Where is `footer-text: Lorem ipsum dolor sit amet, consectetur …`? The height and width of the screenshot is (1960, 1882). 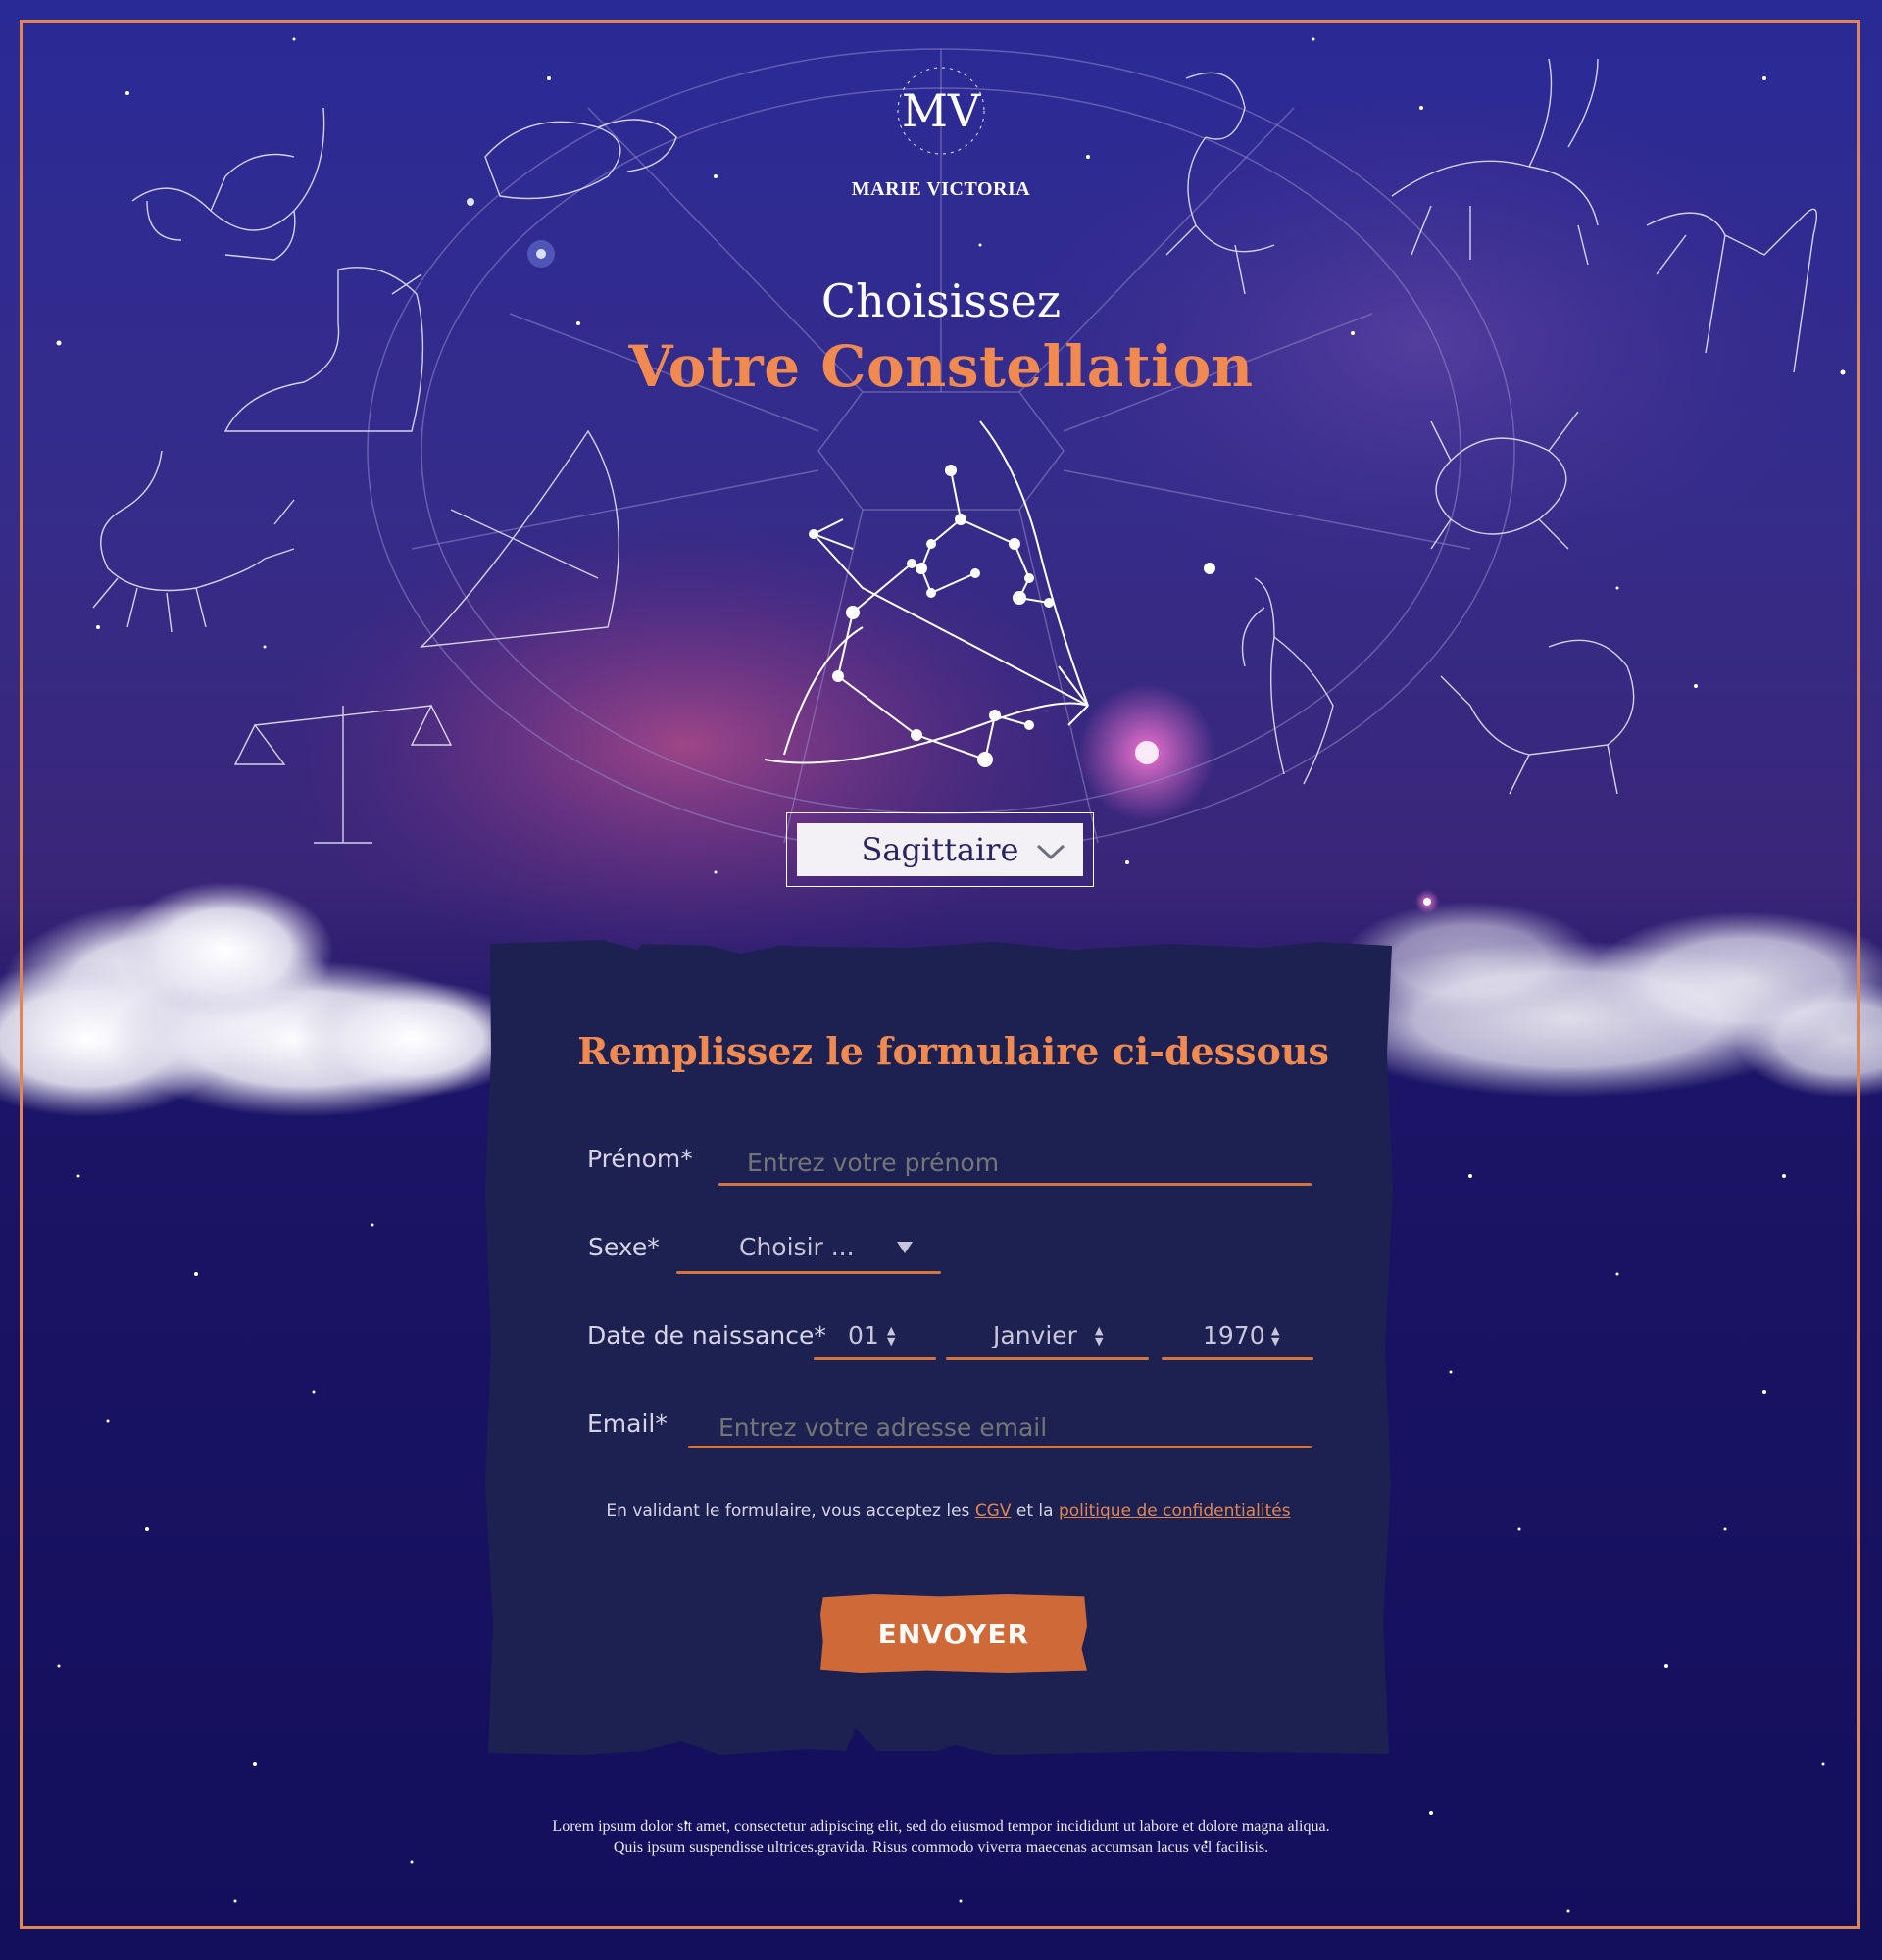 footer-text: Lorem ipsum dolor sit amet, consectetur … is located at coordinates (941, 1837).